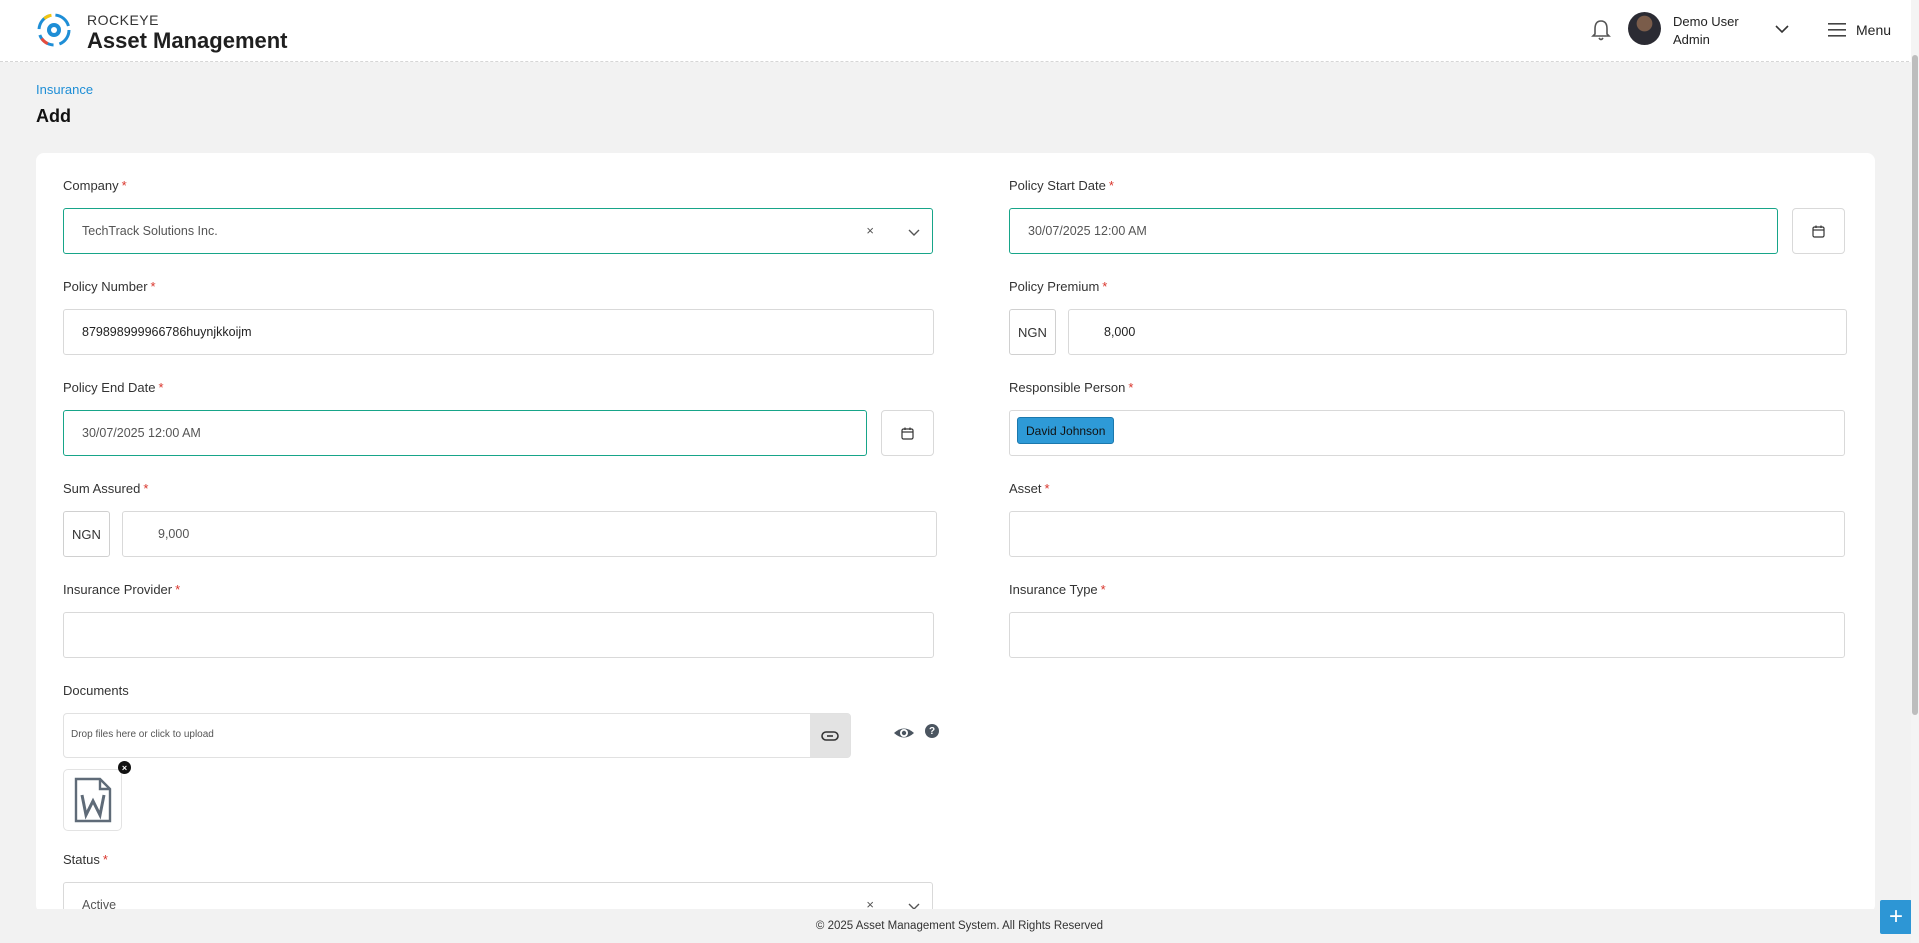 This screenshot has height=943, width=1919. What do you see at coordinates (53, 116) in the screenshot?
I see `page-title: Add` at bounding box center [53, 116].